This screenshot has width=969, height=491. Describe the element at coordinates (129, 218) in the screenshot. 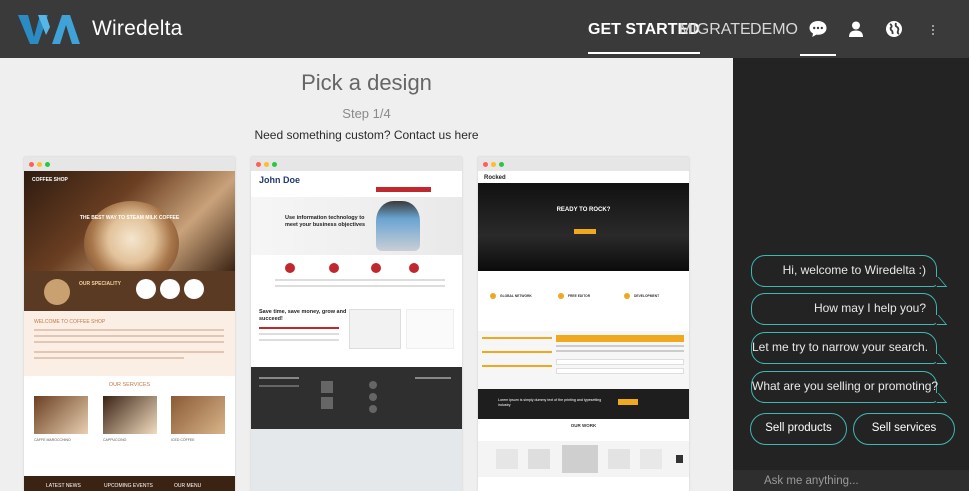

I see `hero-heading: THE BEST WAY TO STEAM MILK COFFEE` at that location.